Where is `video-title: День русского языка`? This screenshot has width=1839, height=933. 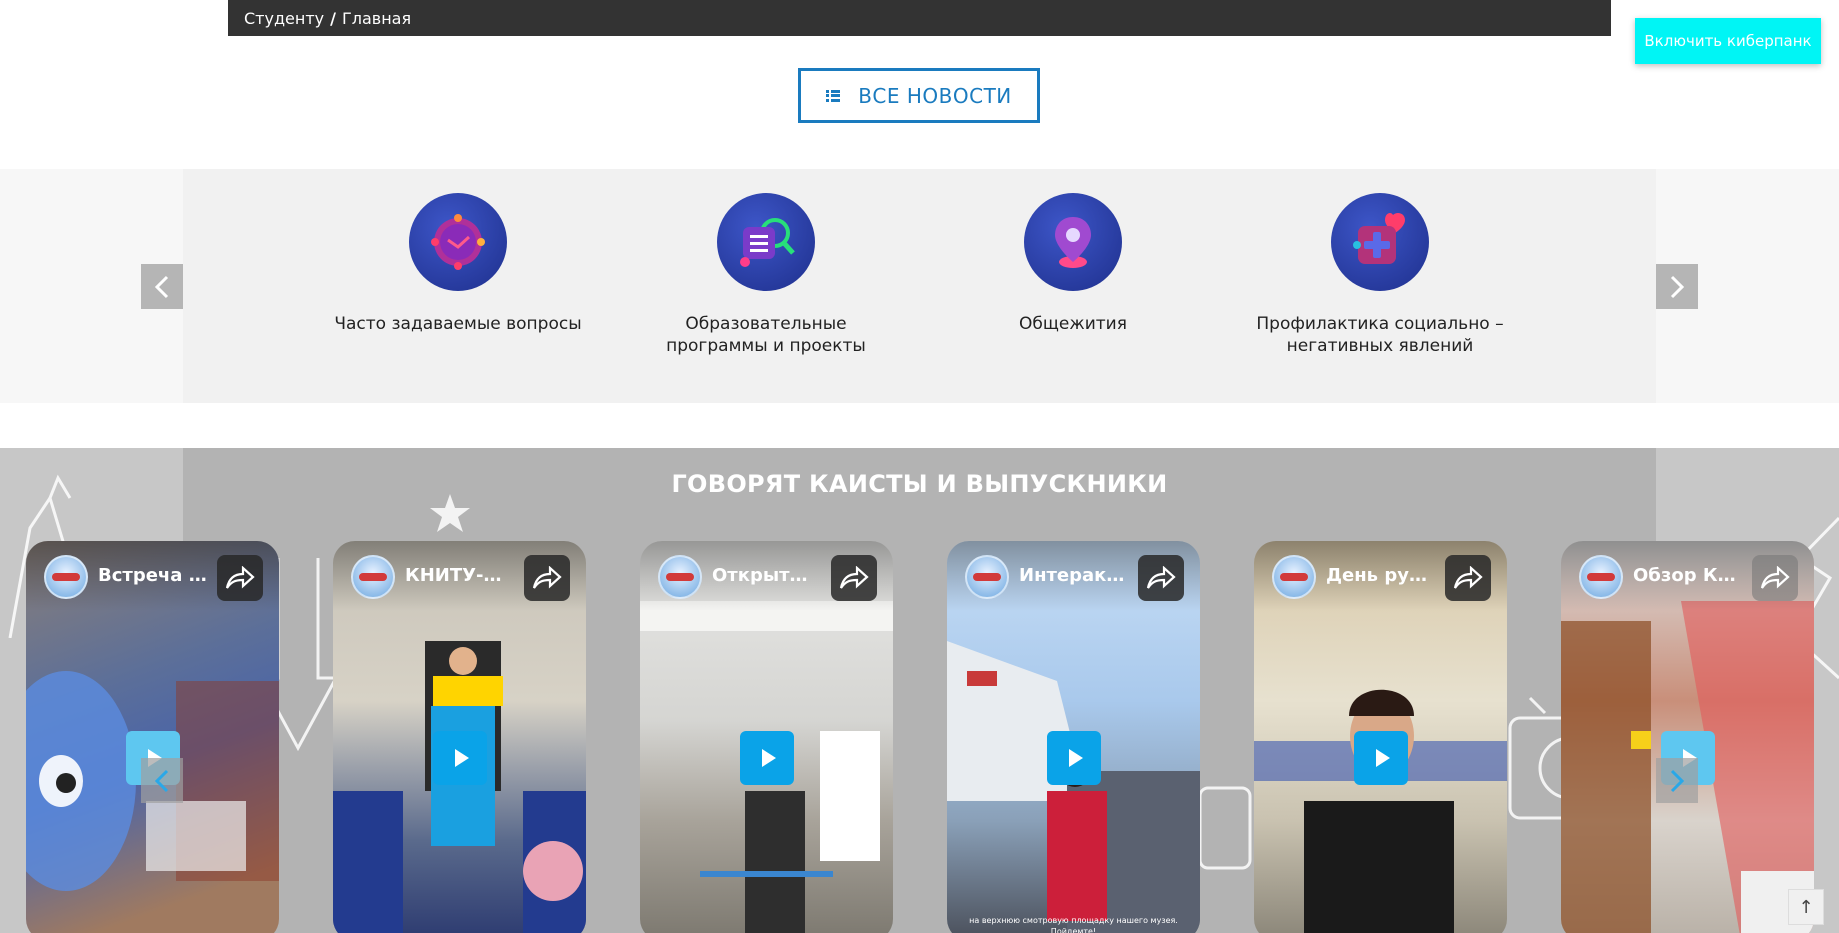
video-title: День русского языка is located at coordinates (1381, 575).